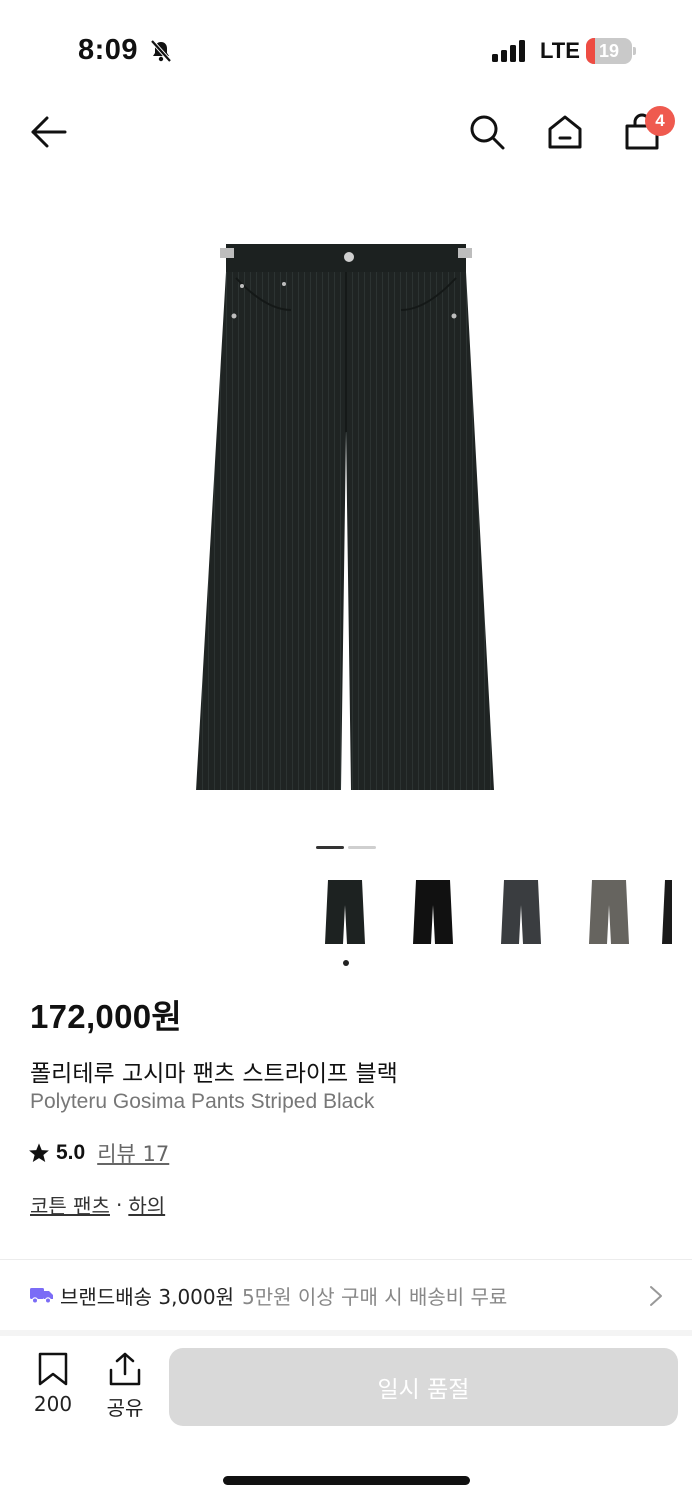 Image resolution: width=692 pixels, height=1500 pixels. What do you see at coordinates (346, 135) in the screenshot?
I see `top-nav` at bounding box center [346, 135].